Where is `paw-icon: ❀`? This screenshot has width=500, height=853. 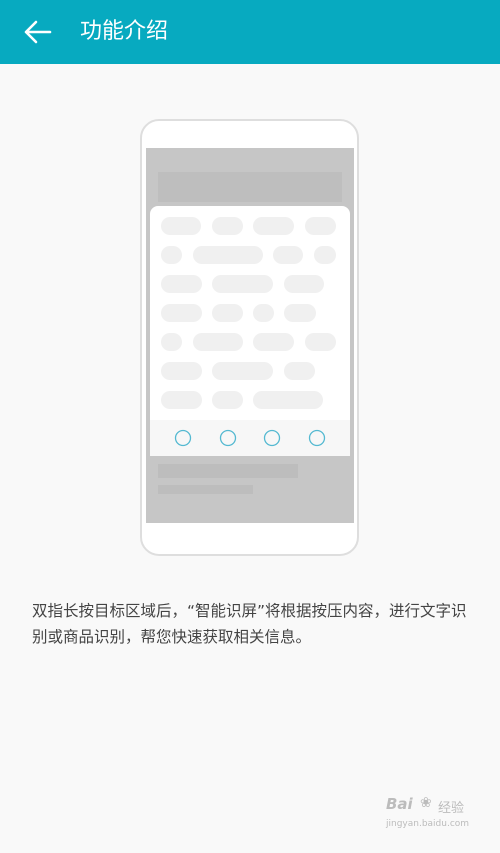 paw-icon: ❀ is located at coordinates (426, 803).